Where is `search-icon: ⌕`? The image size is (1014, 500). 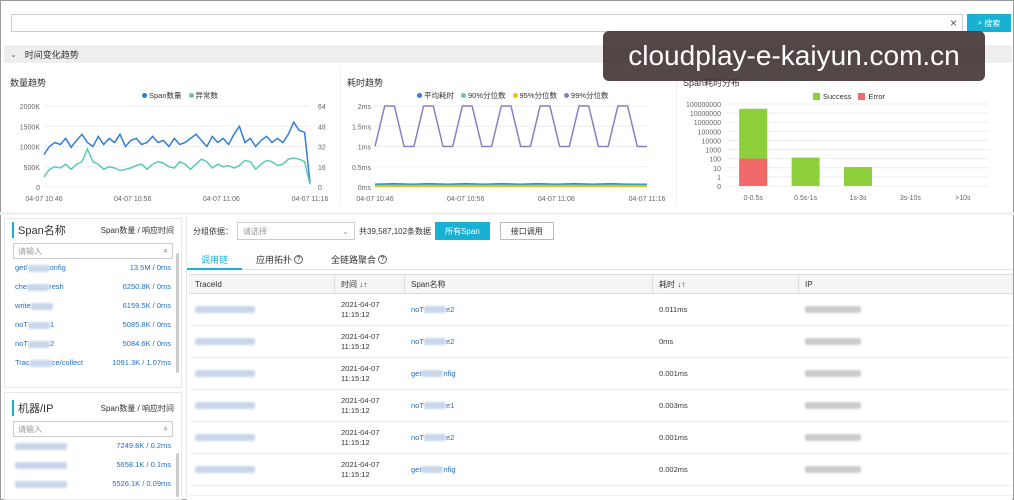 search-icon: ⌕ is located at coordinates (165, 428).